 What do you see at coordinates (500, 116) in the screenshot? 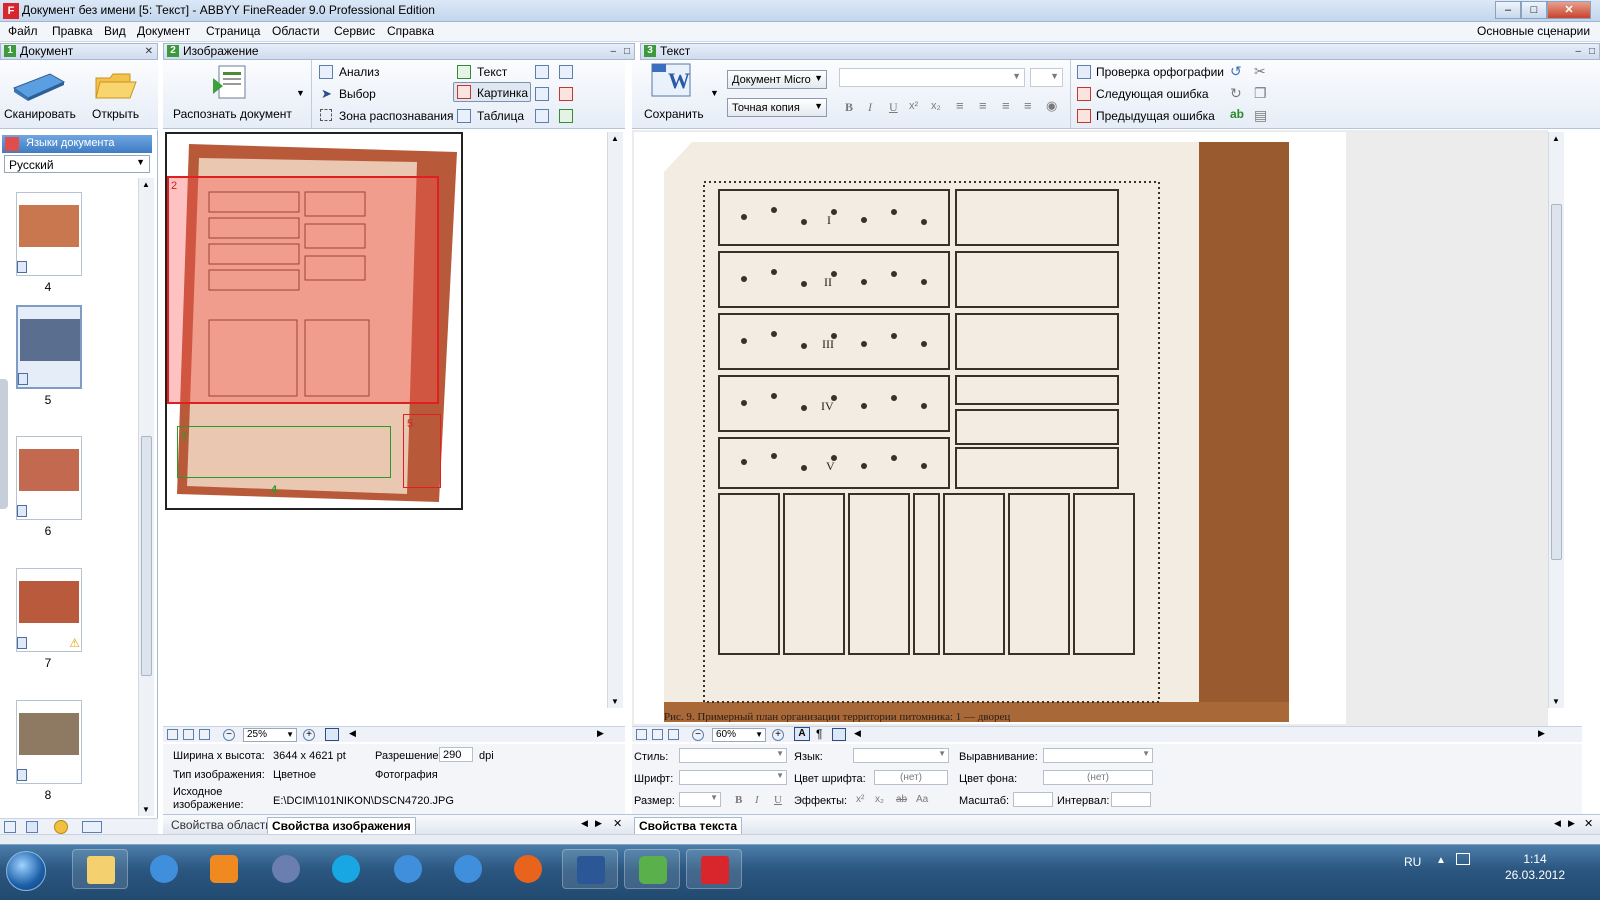
I see `table-area-button: Таблица` at bounding box center [500, 116].